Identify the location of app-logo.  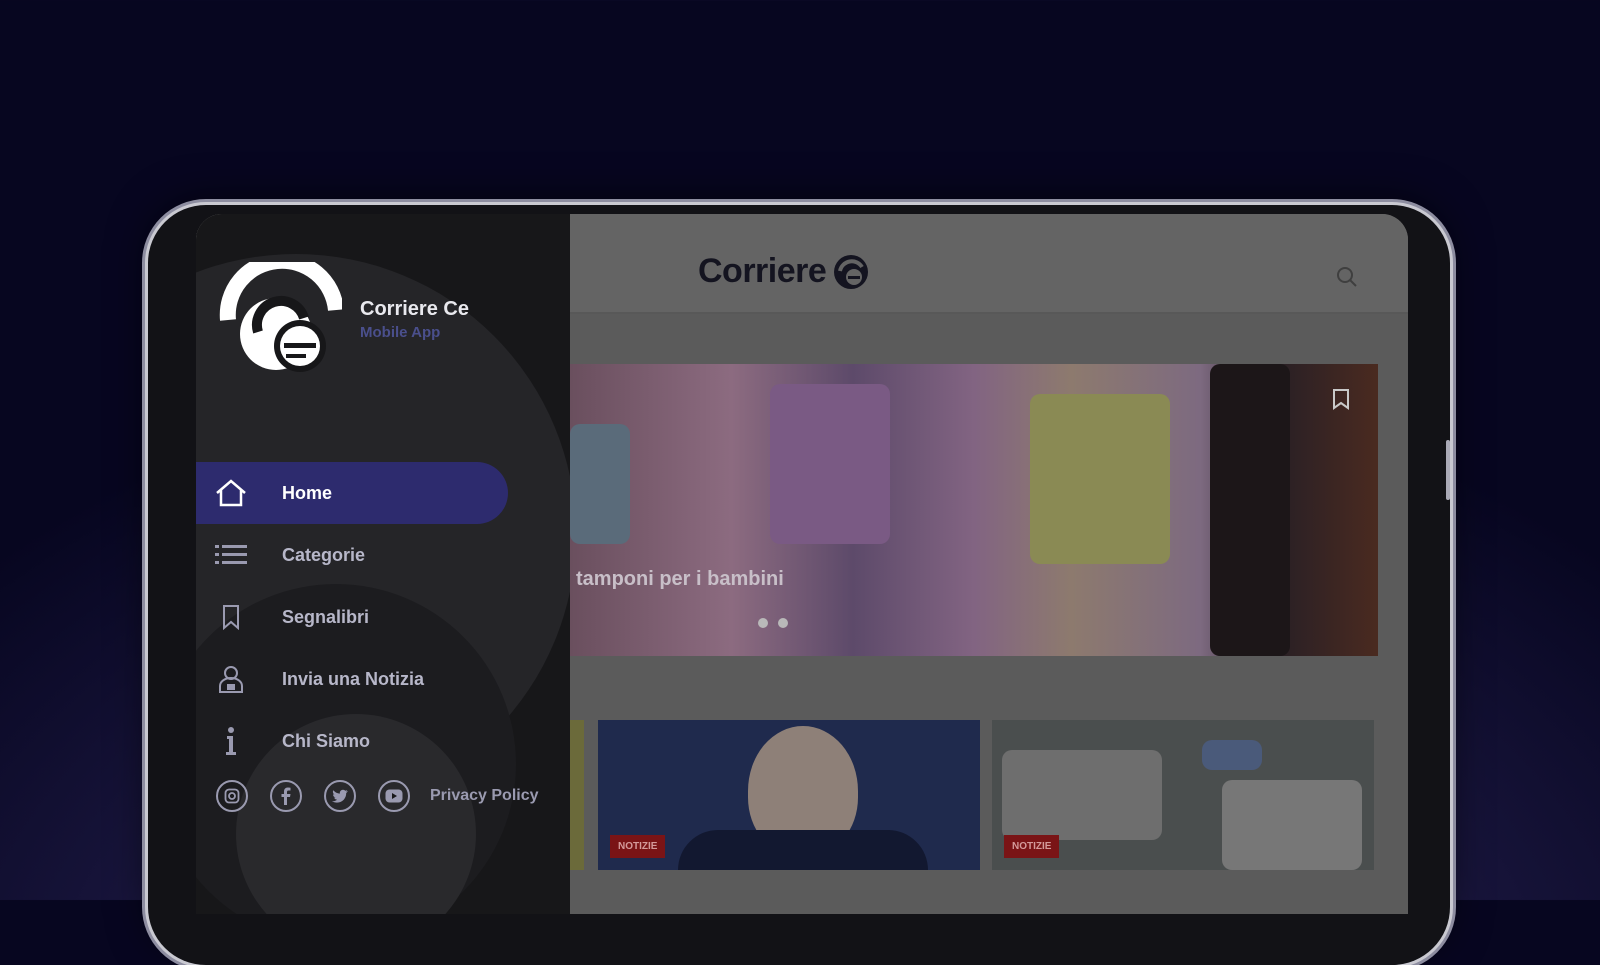
(280, 317).